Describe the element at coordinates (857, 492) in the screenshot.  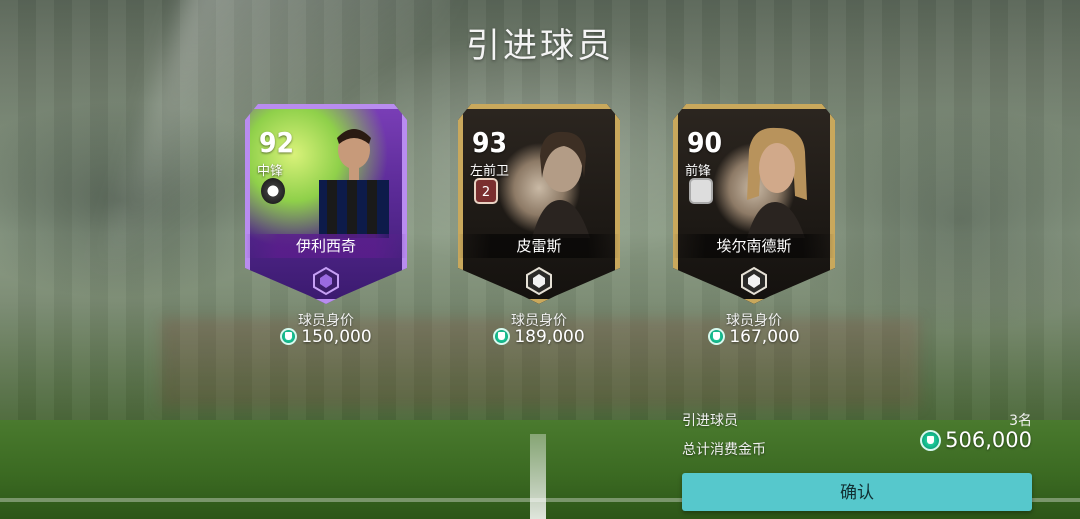
I see `confirm-button: 确认` at that location.